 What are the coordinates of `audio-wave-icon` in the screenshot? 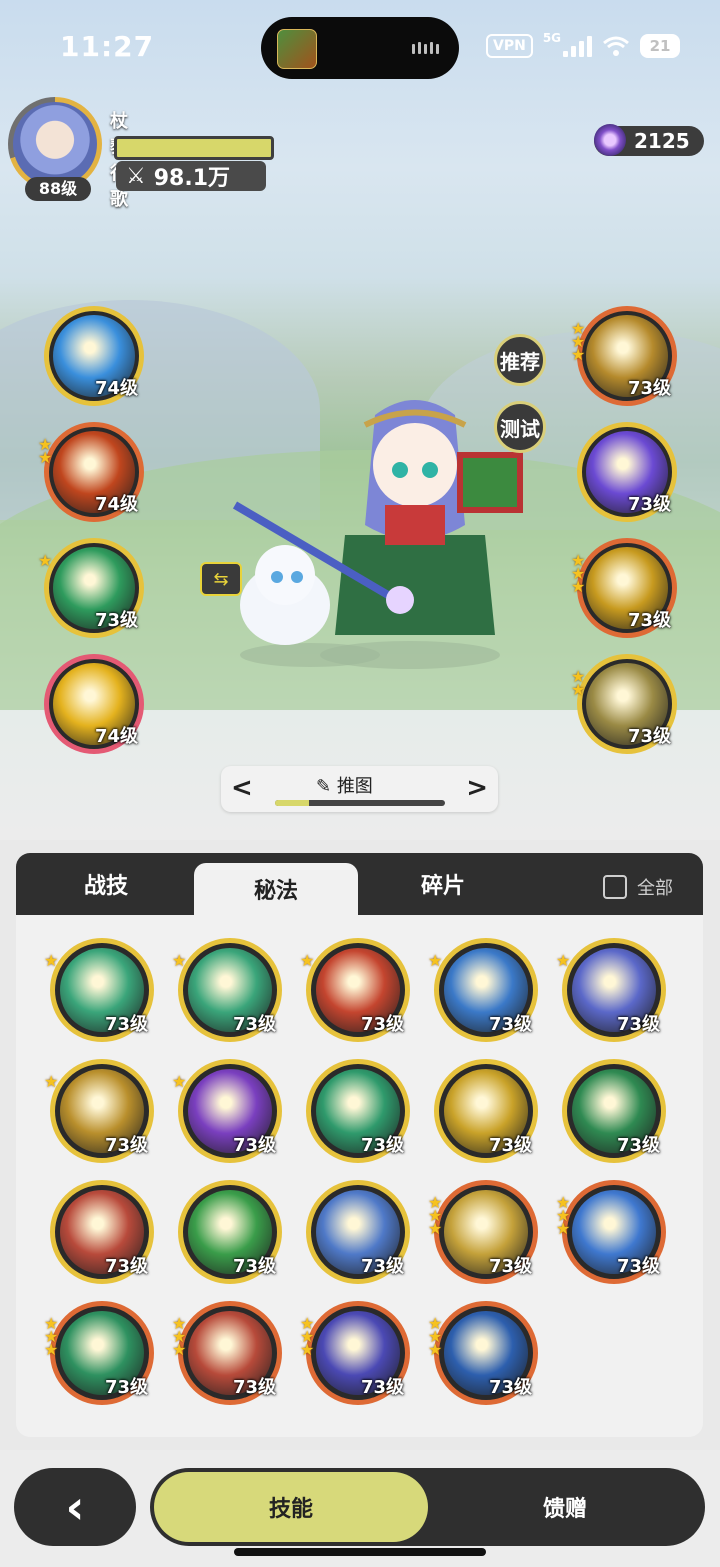 It's located at (425, 48).